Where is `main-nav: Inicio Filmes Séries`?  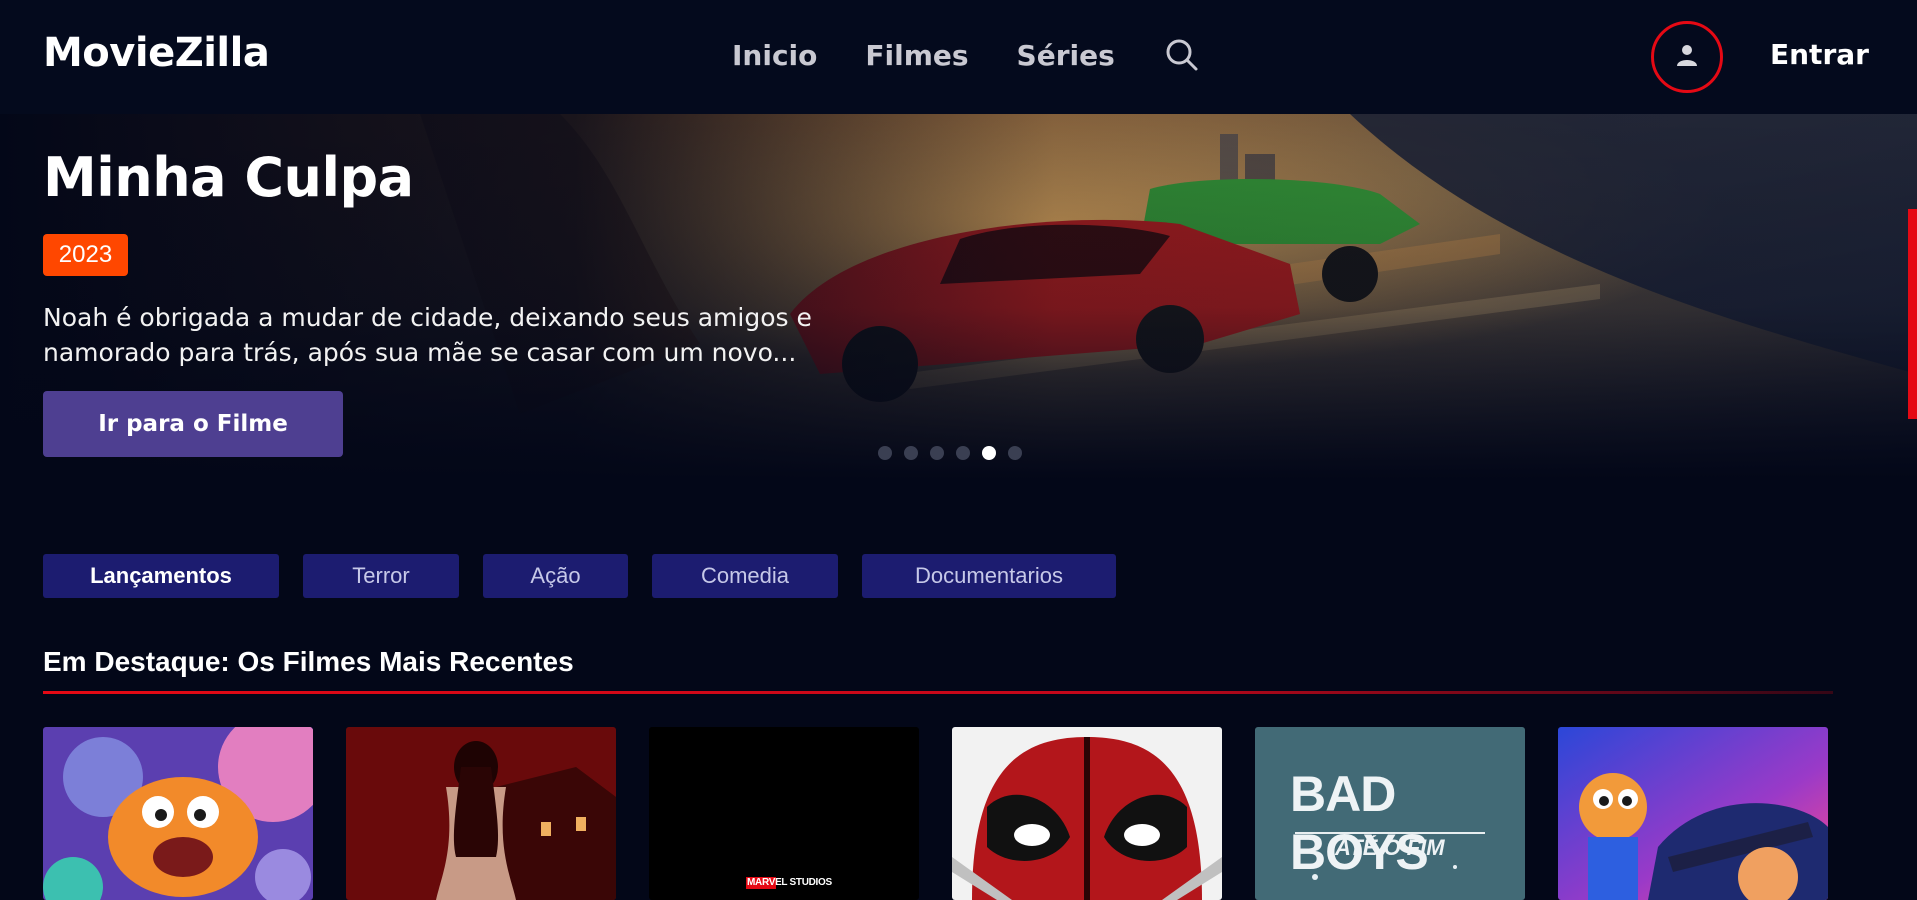
main-nav: Inicio Filmes Séries is located at coordinates (965, 55).